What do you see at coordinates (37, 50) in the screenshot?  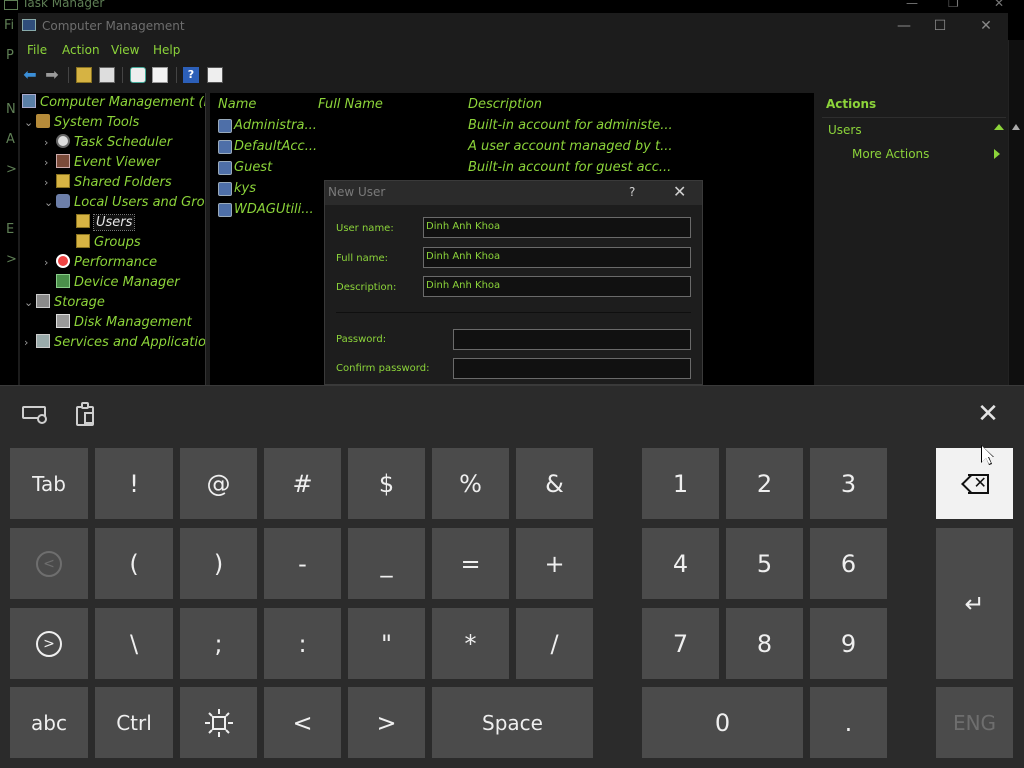 I see `menu-file: File` at bounding box center [37, 50].